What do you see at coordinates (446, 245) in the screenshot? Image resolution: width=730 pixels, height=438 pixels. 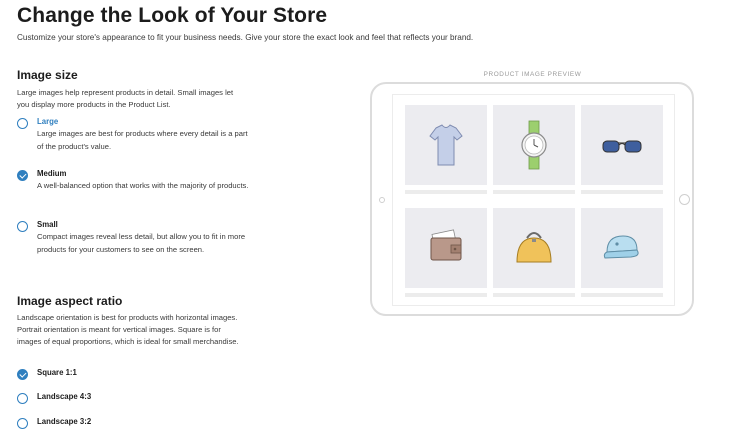 I see `wallet-icon` at bounding box center [446, 245].